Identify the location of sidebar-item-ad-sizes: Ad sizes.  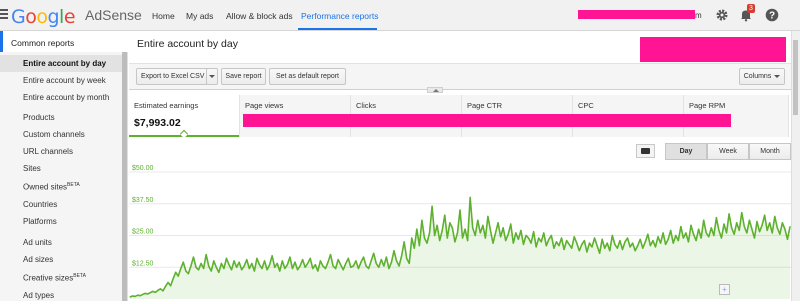
(61, 259).